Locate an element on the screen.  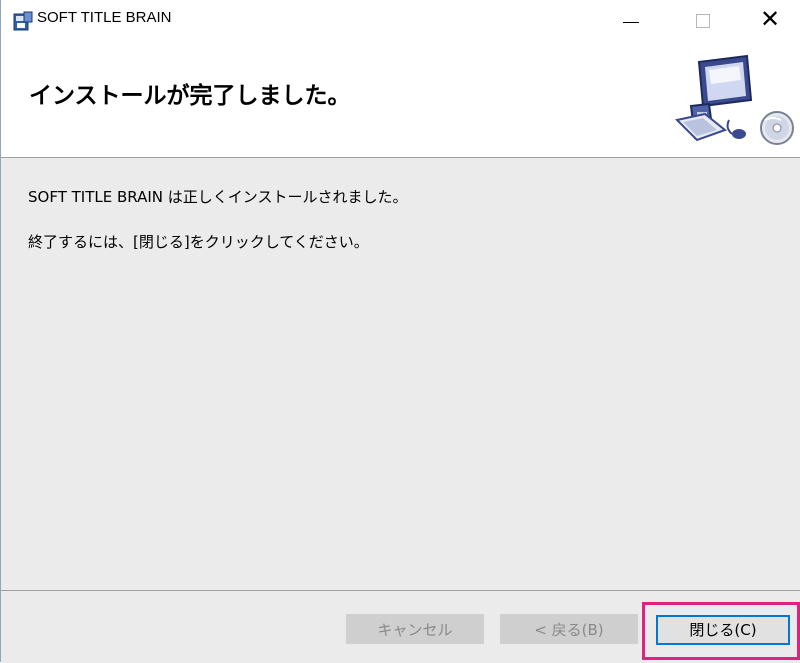
installer-app-icon is located at coordinates (23, 21).